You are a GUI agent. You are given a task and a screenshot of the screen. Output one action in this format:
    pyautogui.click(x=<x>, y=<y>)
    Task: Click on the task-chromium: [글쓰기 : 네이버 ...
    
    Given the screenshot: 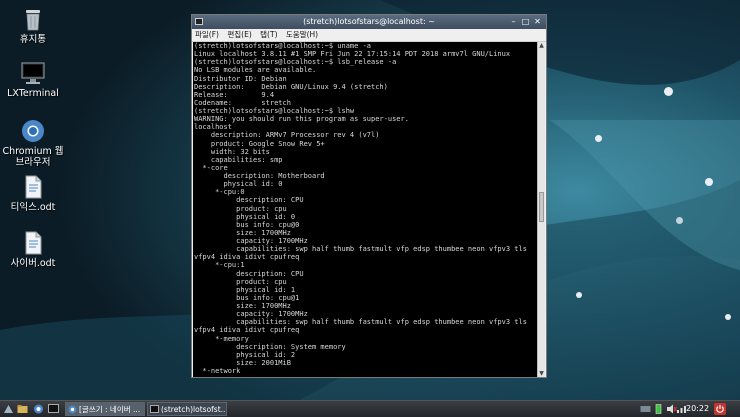 What is the action you would take?
    pyautogui.click(x=105, y=409)
    